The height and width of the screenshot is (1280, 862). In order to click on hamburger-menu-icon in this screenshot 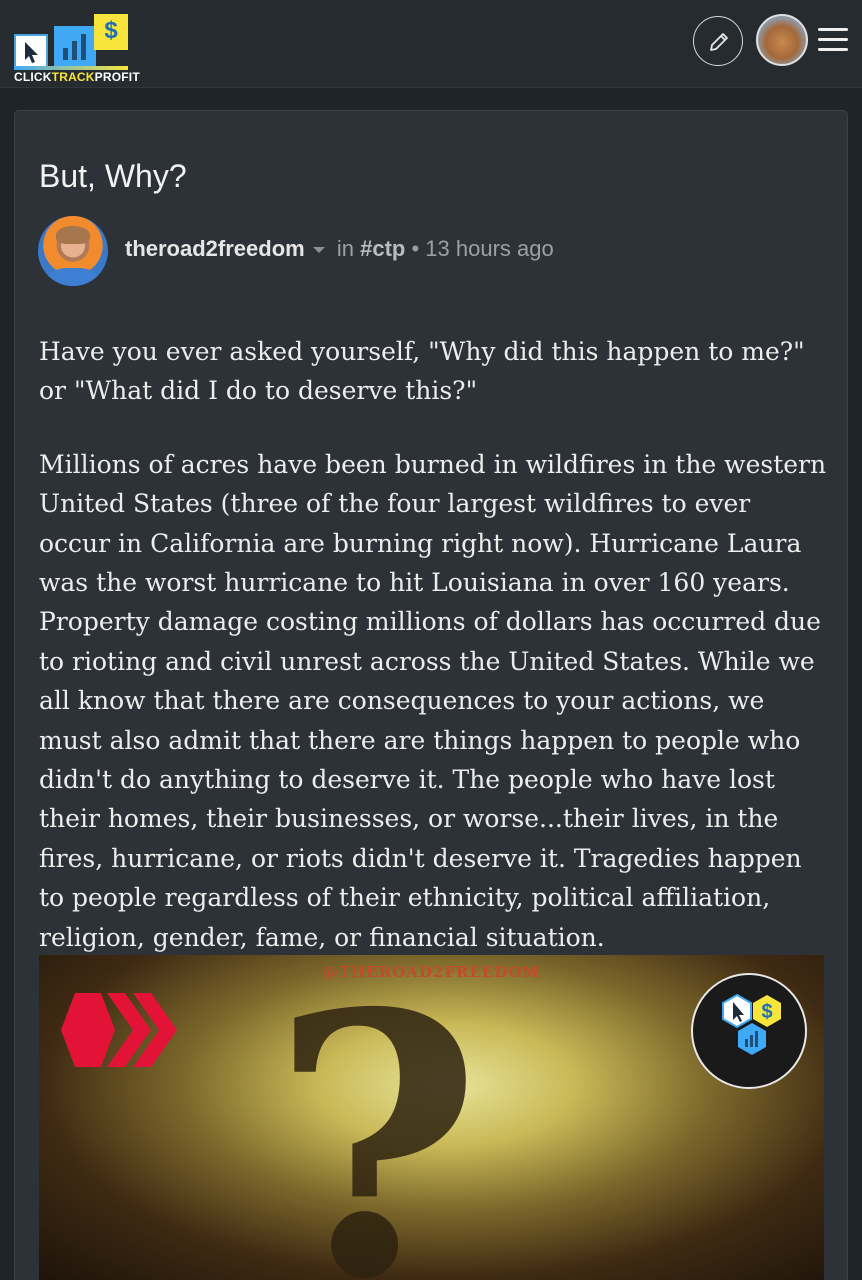, I will do `click(833, 40)`.